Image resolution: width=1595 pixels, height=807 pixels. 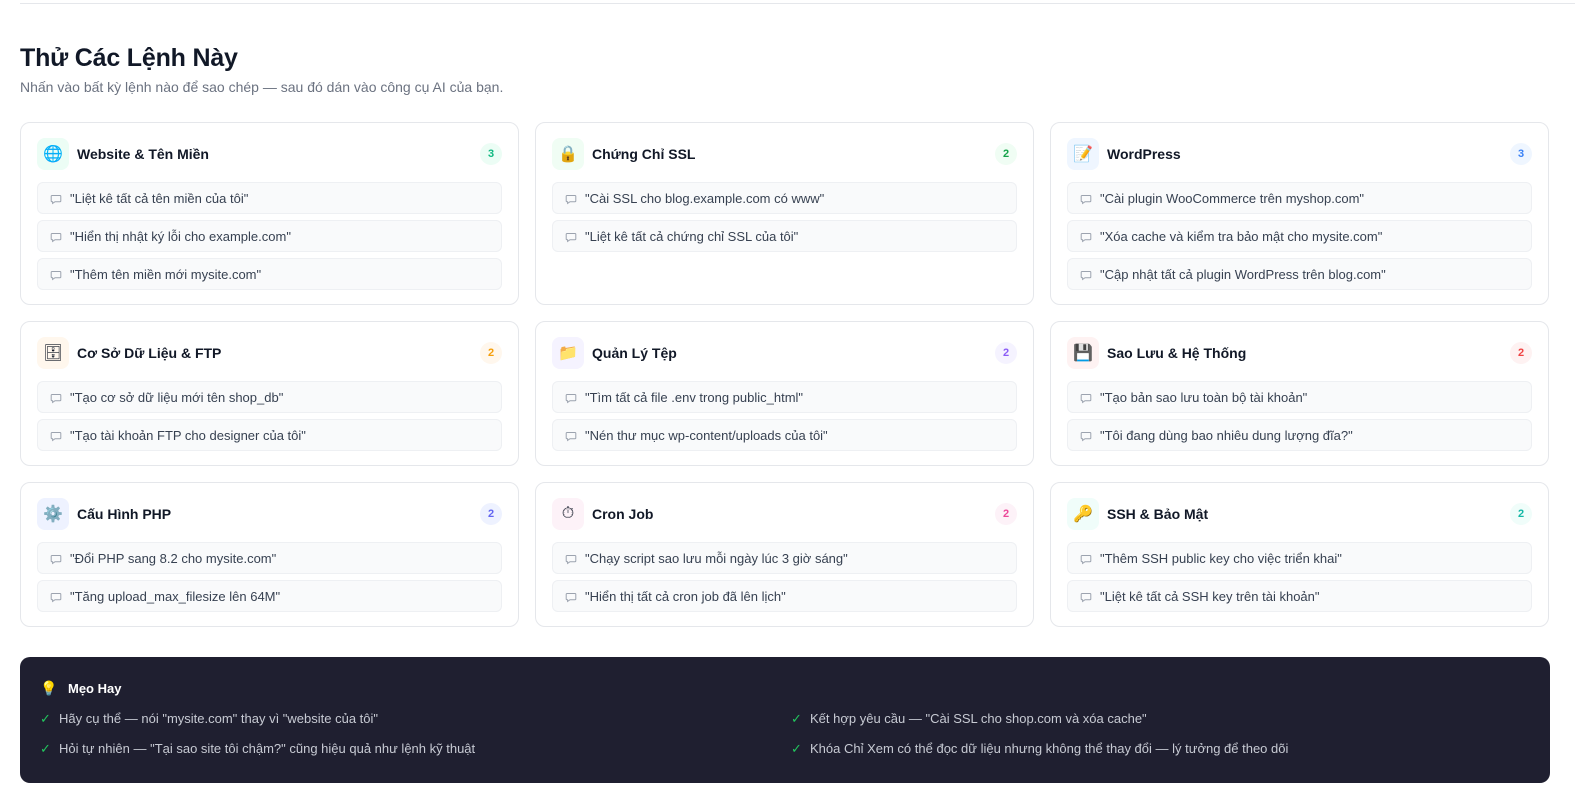 What do you see at coordinates (49, 687) in the screenshot?
I see `lightbulb-icon: 💡` at bounding box center [49, 687].